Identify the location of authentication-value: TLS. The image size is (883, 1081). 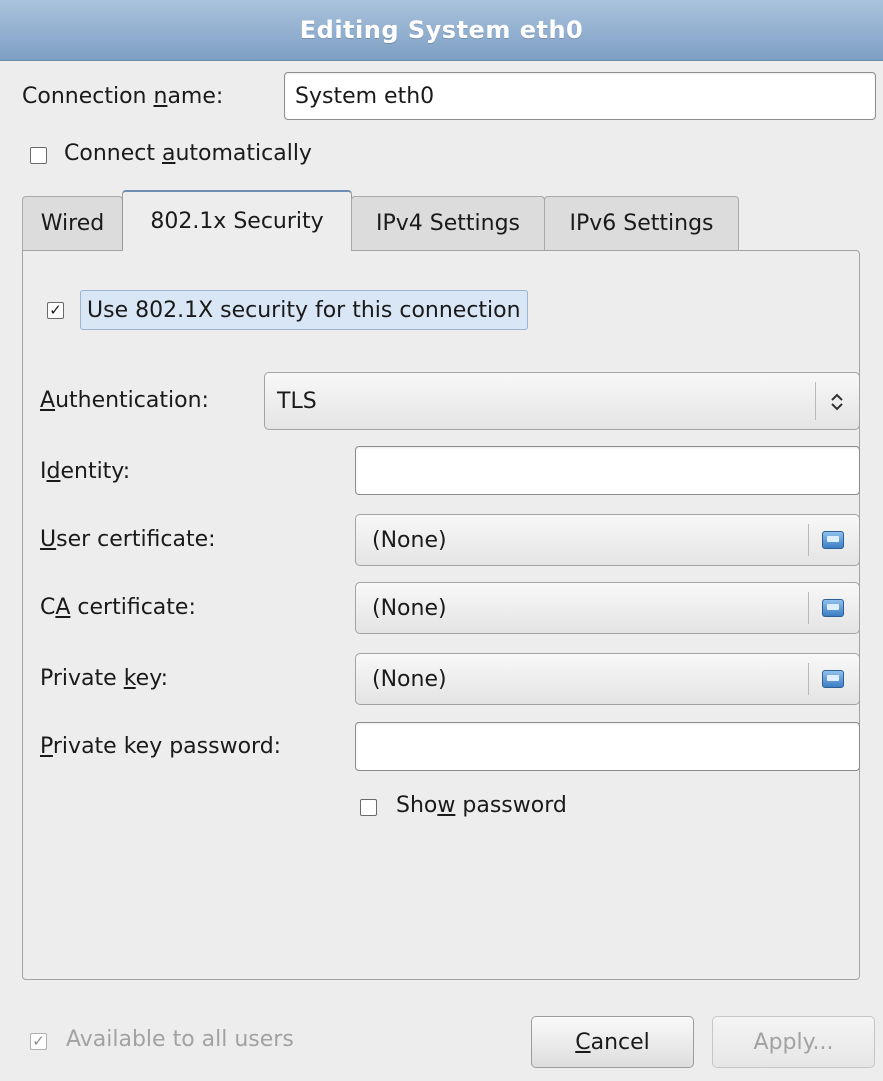
(297, 401).